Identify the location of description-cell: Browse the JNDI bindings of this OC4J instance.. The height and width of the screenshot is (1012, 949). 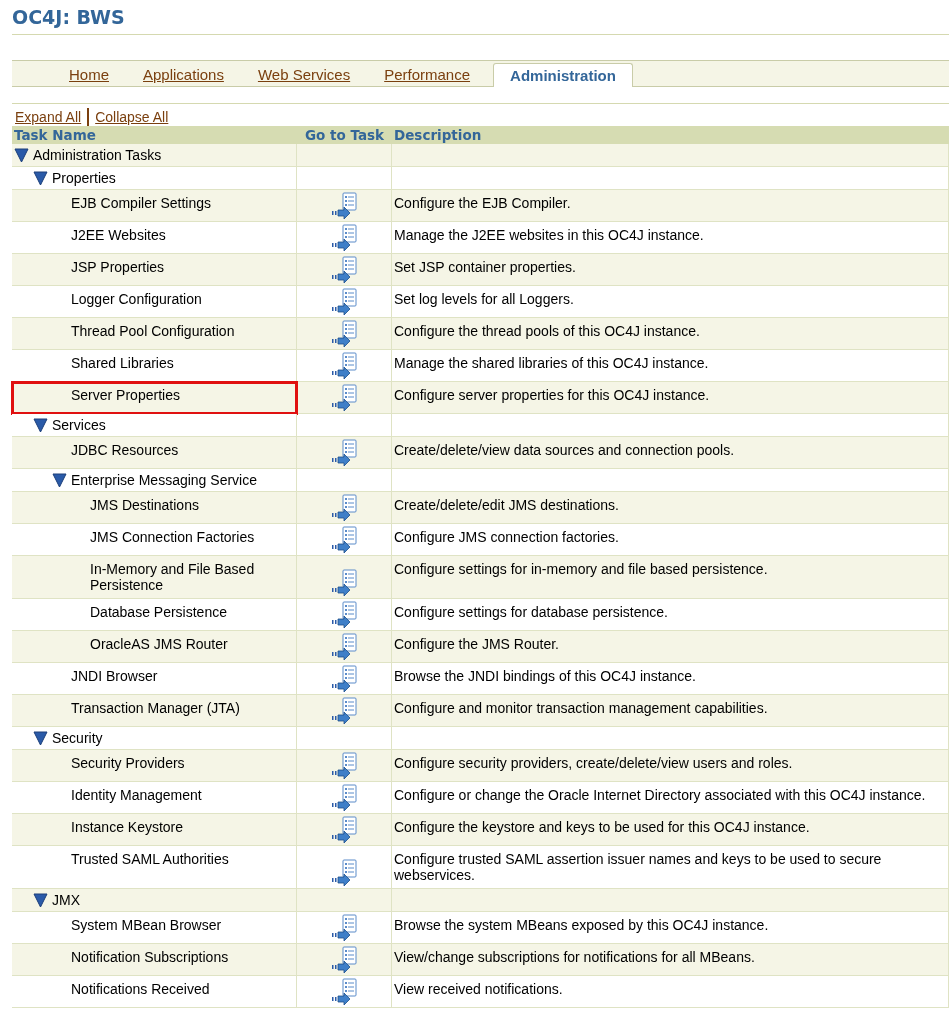
(670, 679).